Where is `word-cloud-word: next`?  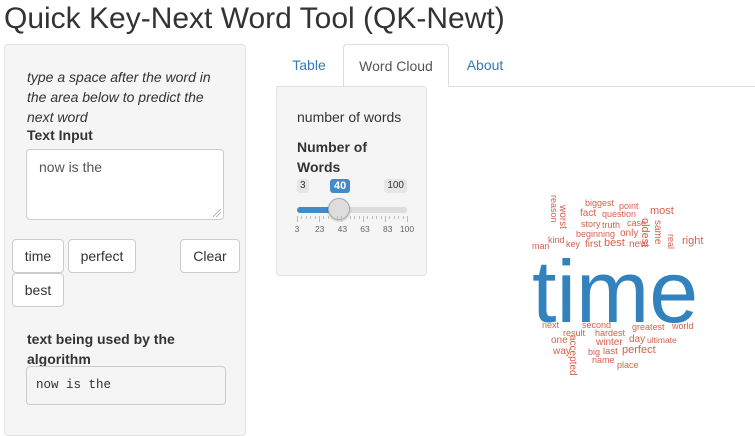
word-cloud-word: next is located at coordinates (551, 325).